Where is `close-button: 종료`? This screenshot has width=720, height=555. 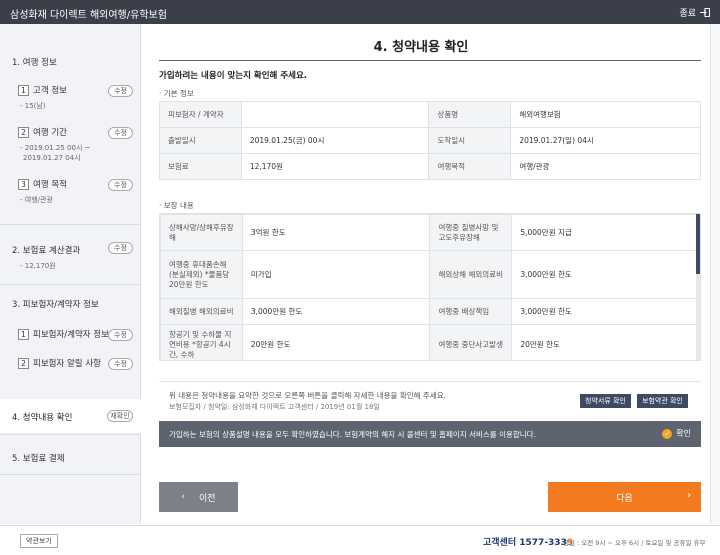 close-button: 종료 is located at coordinates (694, 12).